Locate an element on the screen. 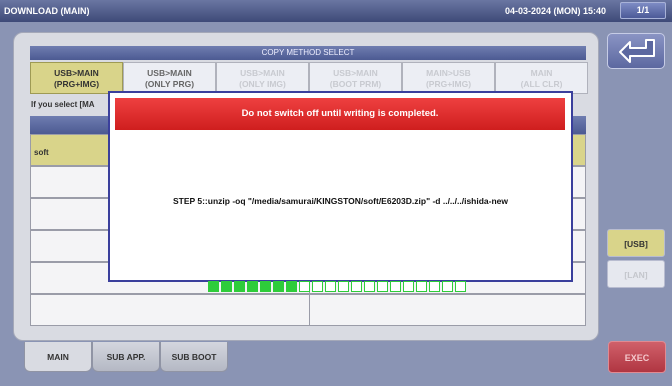  table-row is located at coordinates (308, 310).